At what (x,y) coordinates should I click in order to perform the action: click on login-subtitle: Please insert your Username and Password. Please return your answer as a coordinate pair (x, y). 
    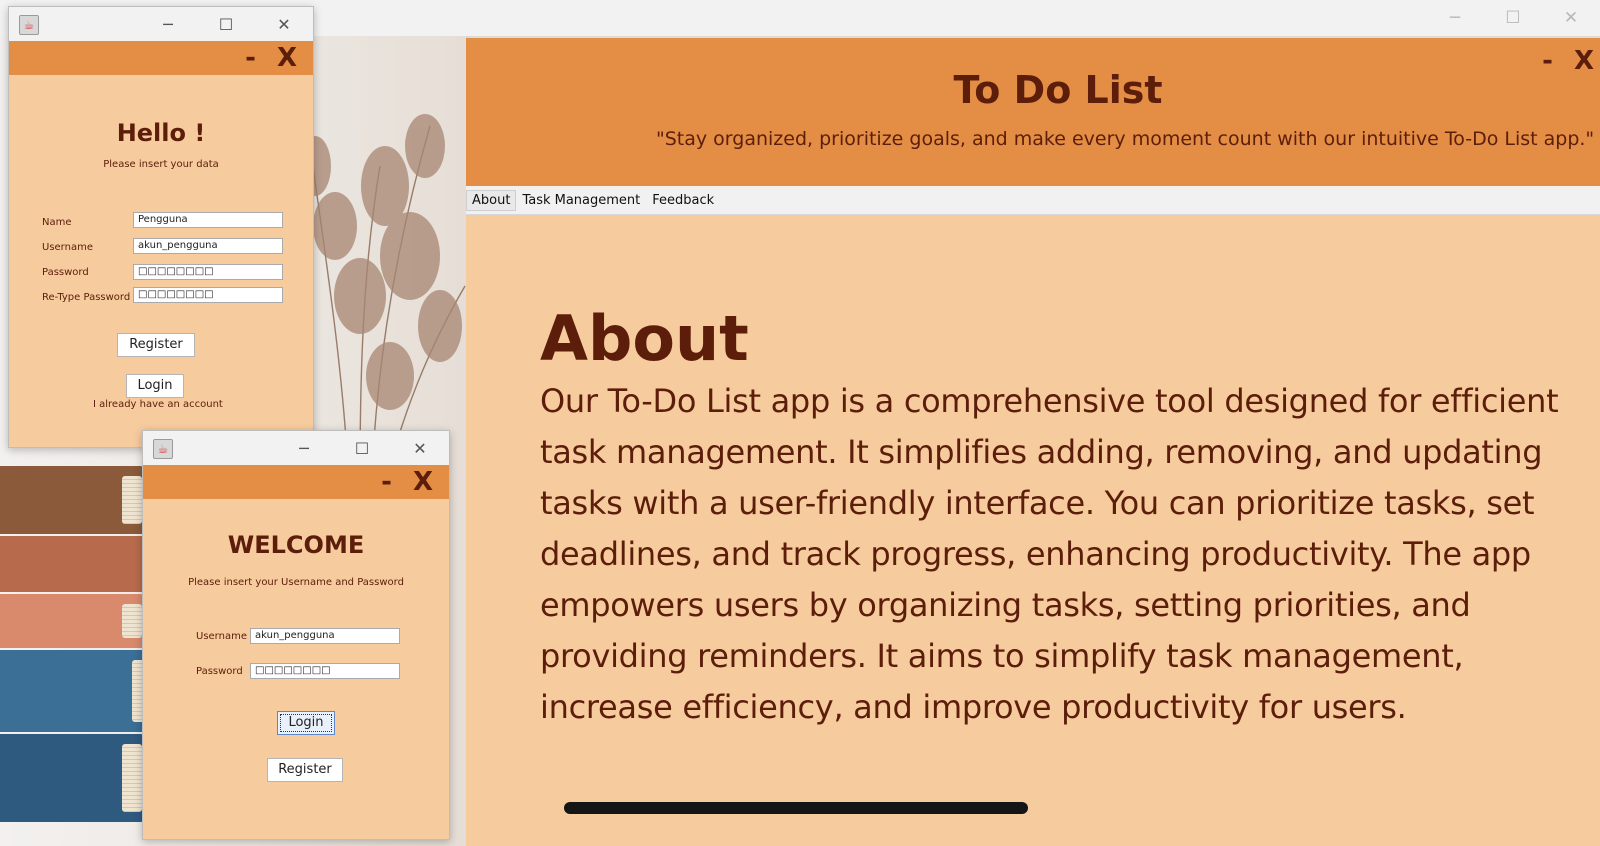
    Looking at the image, I should click on (296, 582).